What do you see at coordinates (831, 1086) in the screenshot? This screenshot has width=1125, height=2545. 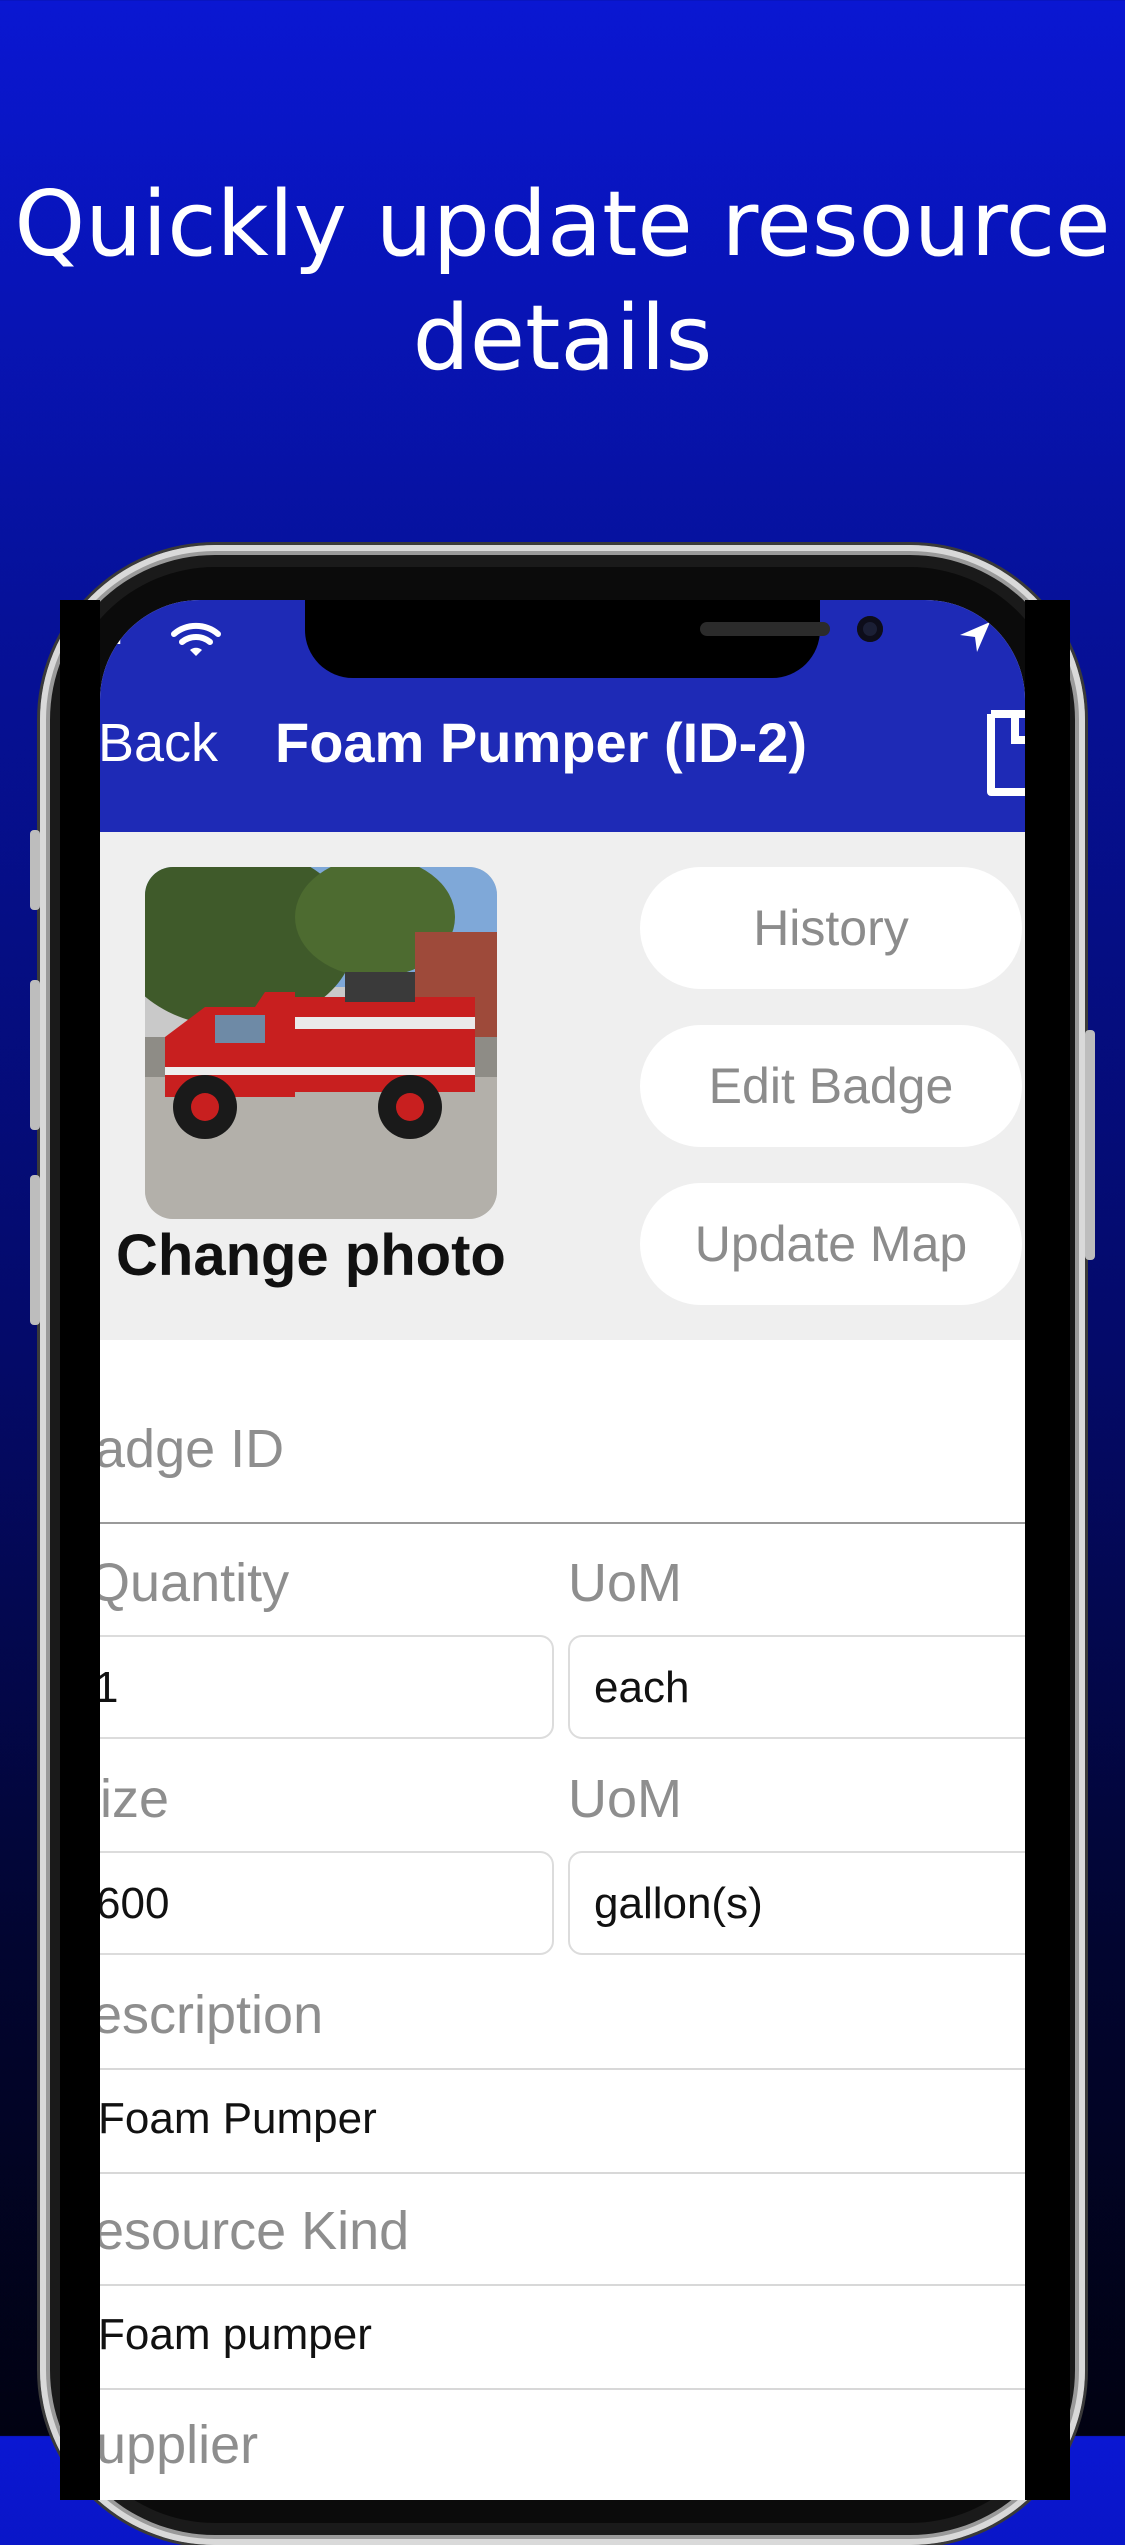 I see `edit-badge-button: Edit Badge` at bounding box center [831, 1086].